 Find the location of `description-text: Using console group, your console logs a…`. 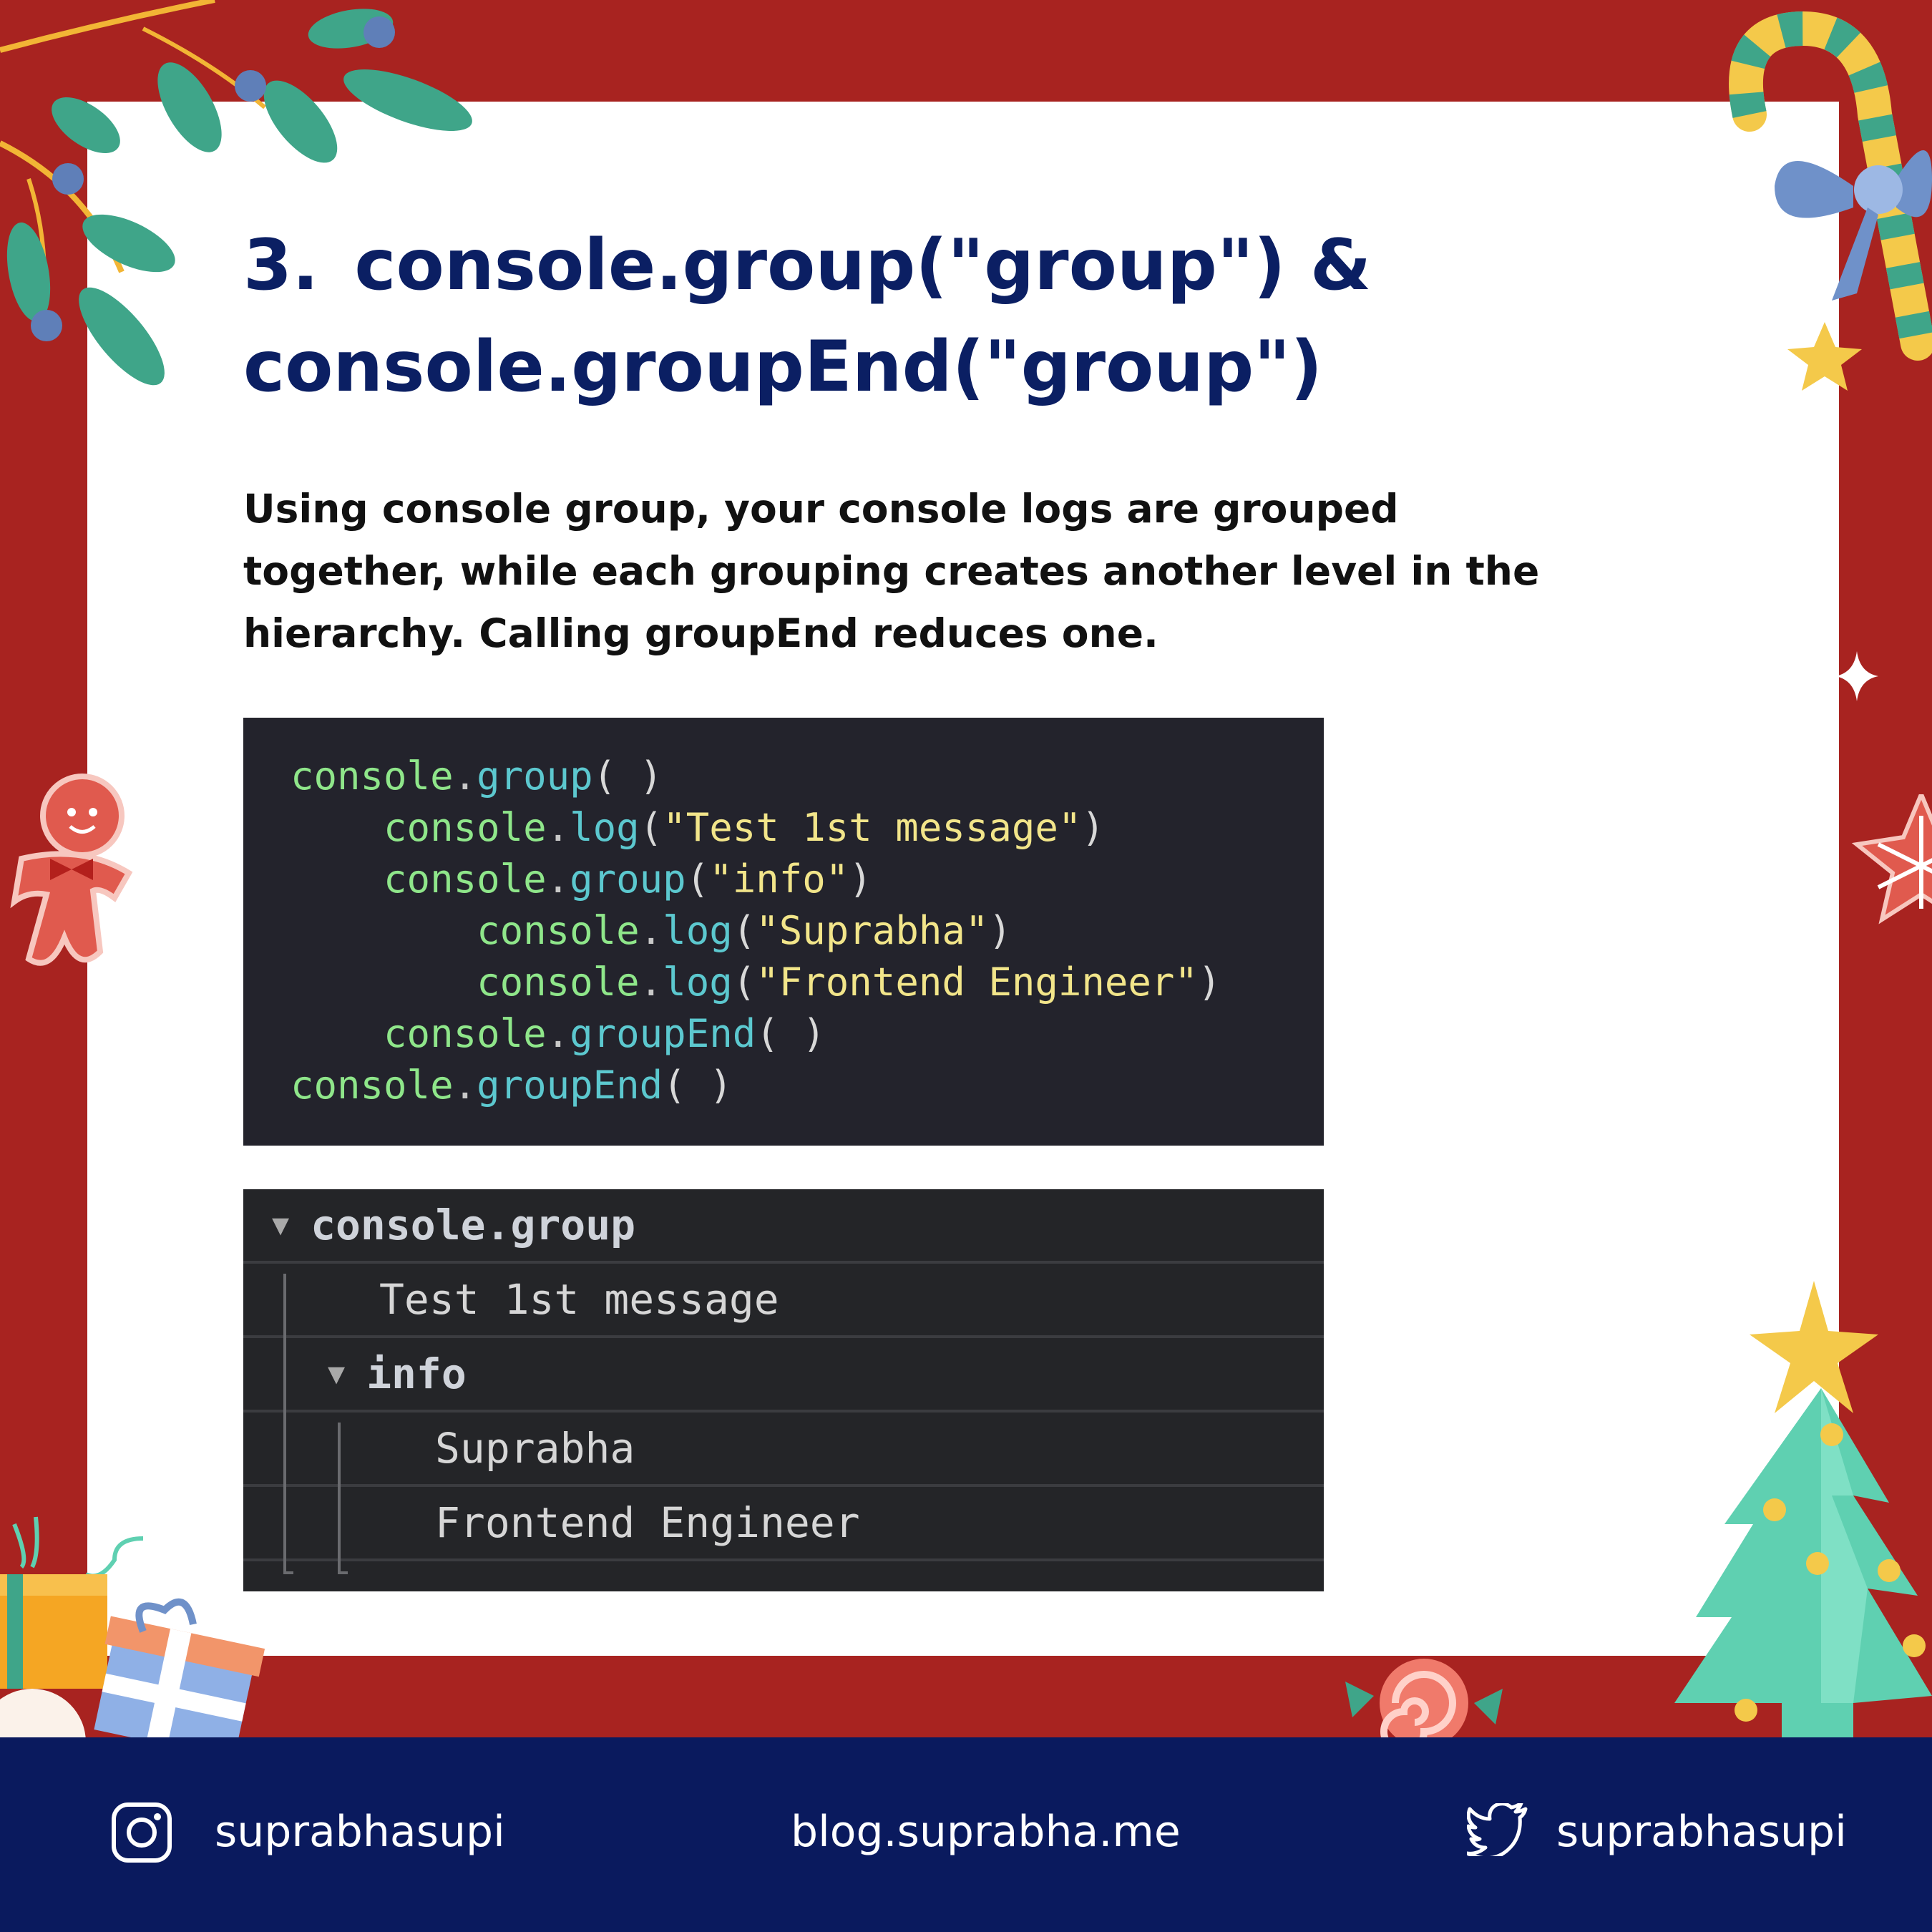

description-text: Using console group, your console logs a… is located at coordinates (891, 571).